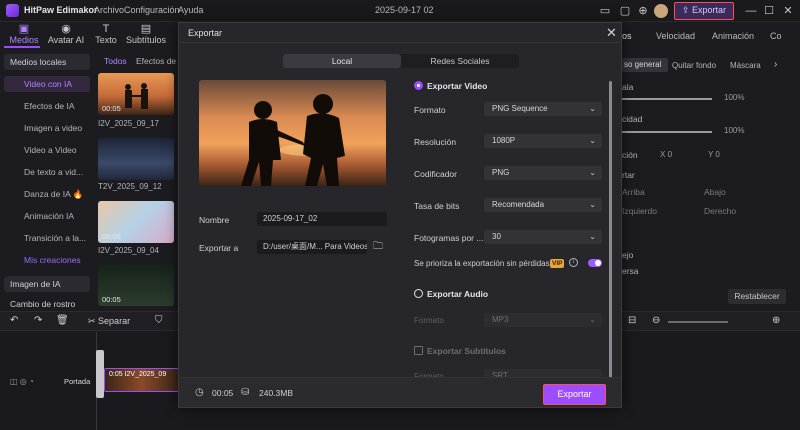 Image resolution: width=800 pixels, height=430 pixels. What do you see at coordinates (788, 11) in the screenshot?
I see `close-window-icon: ✕` at bounding box center [788, 11].